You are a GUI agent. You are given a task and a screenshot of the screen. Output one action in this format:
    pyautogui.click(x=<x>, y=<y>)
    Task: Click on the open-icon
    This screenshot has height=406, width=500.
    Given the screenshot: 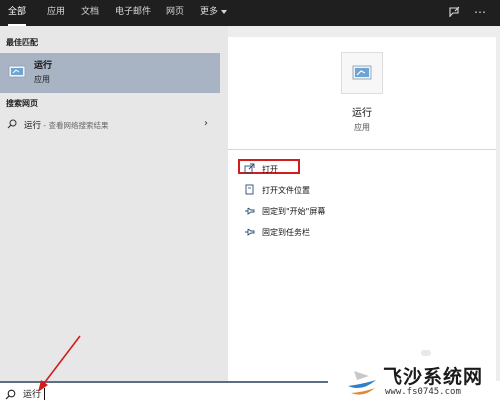 What is the action you would take?
    pyautogui.click(x=249, y=168)
    